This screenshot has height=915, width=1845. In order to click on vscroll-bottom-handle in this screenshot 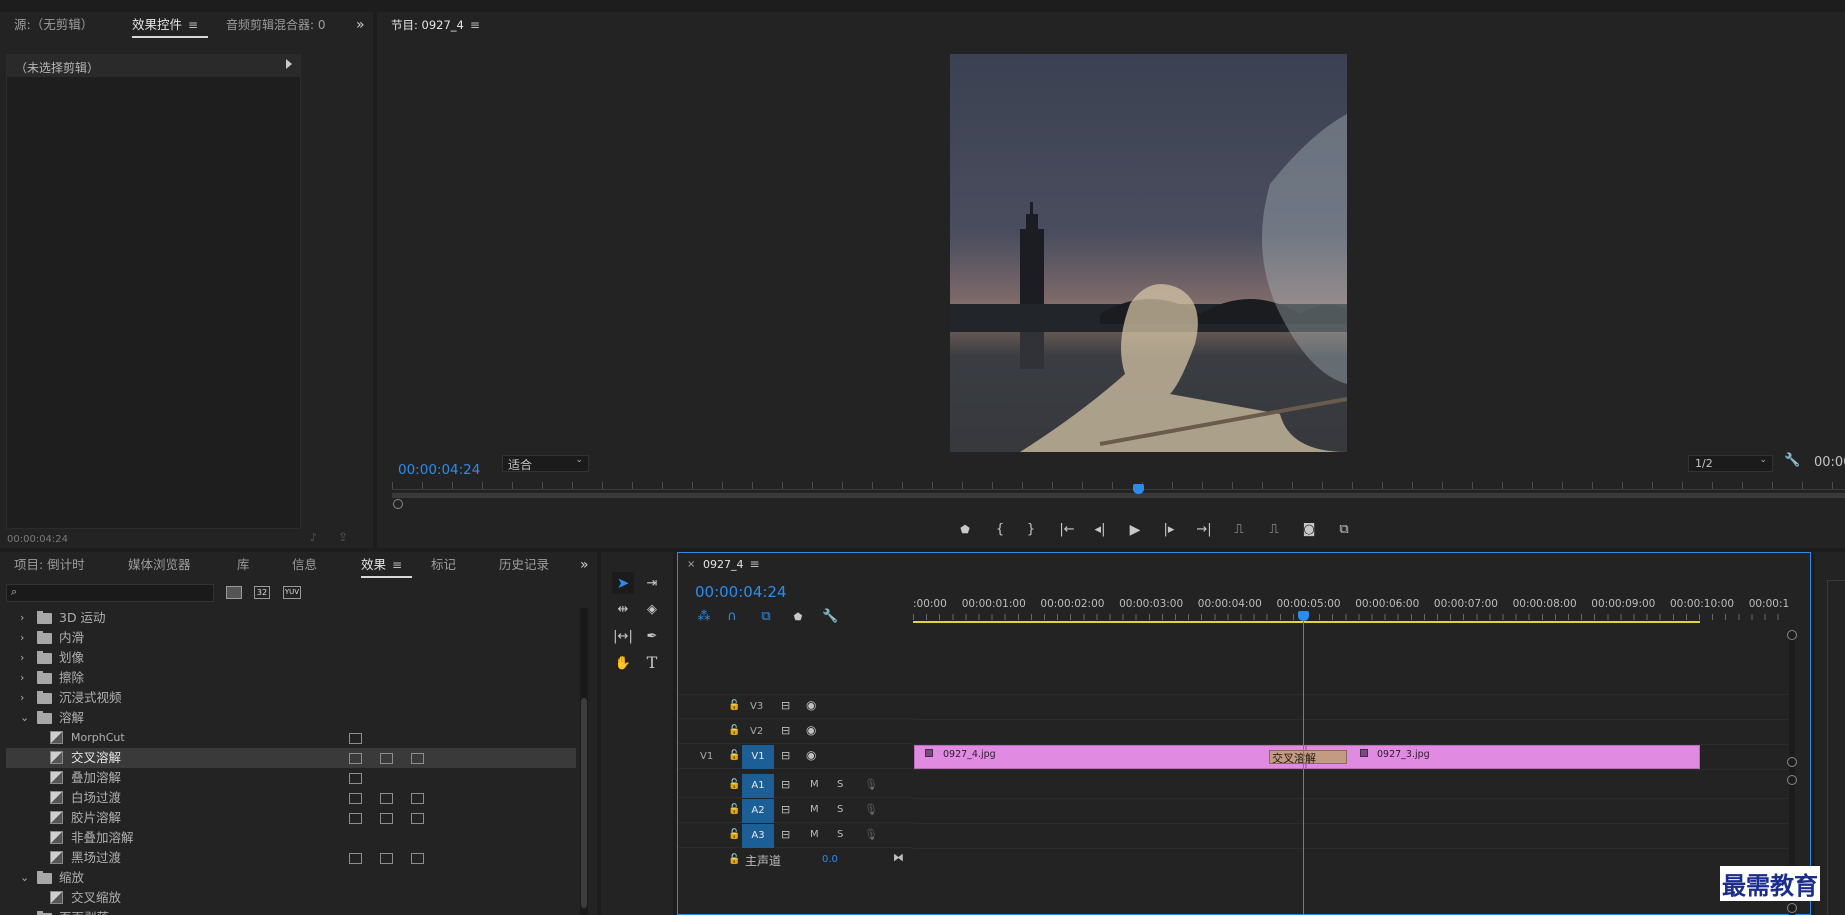, I will do `click(1792, 908)`.